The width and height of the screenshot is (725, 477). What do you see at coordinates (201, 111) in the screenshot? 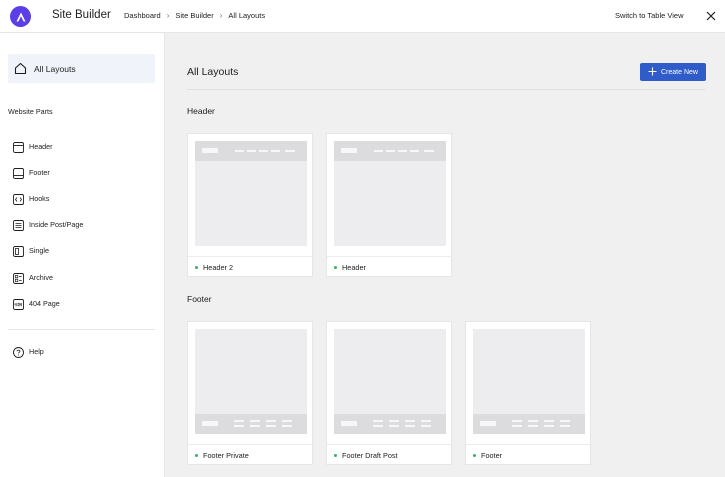
I see `section-title-header: Header` at bounding box center [201, 111].